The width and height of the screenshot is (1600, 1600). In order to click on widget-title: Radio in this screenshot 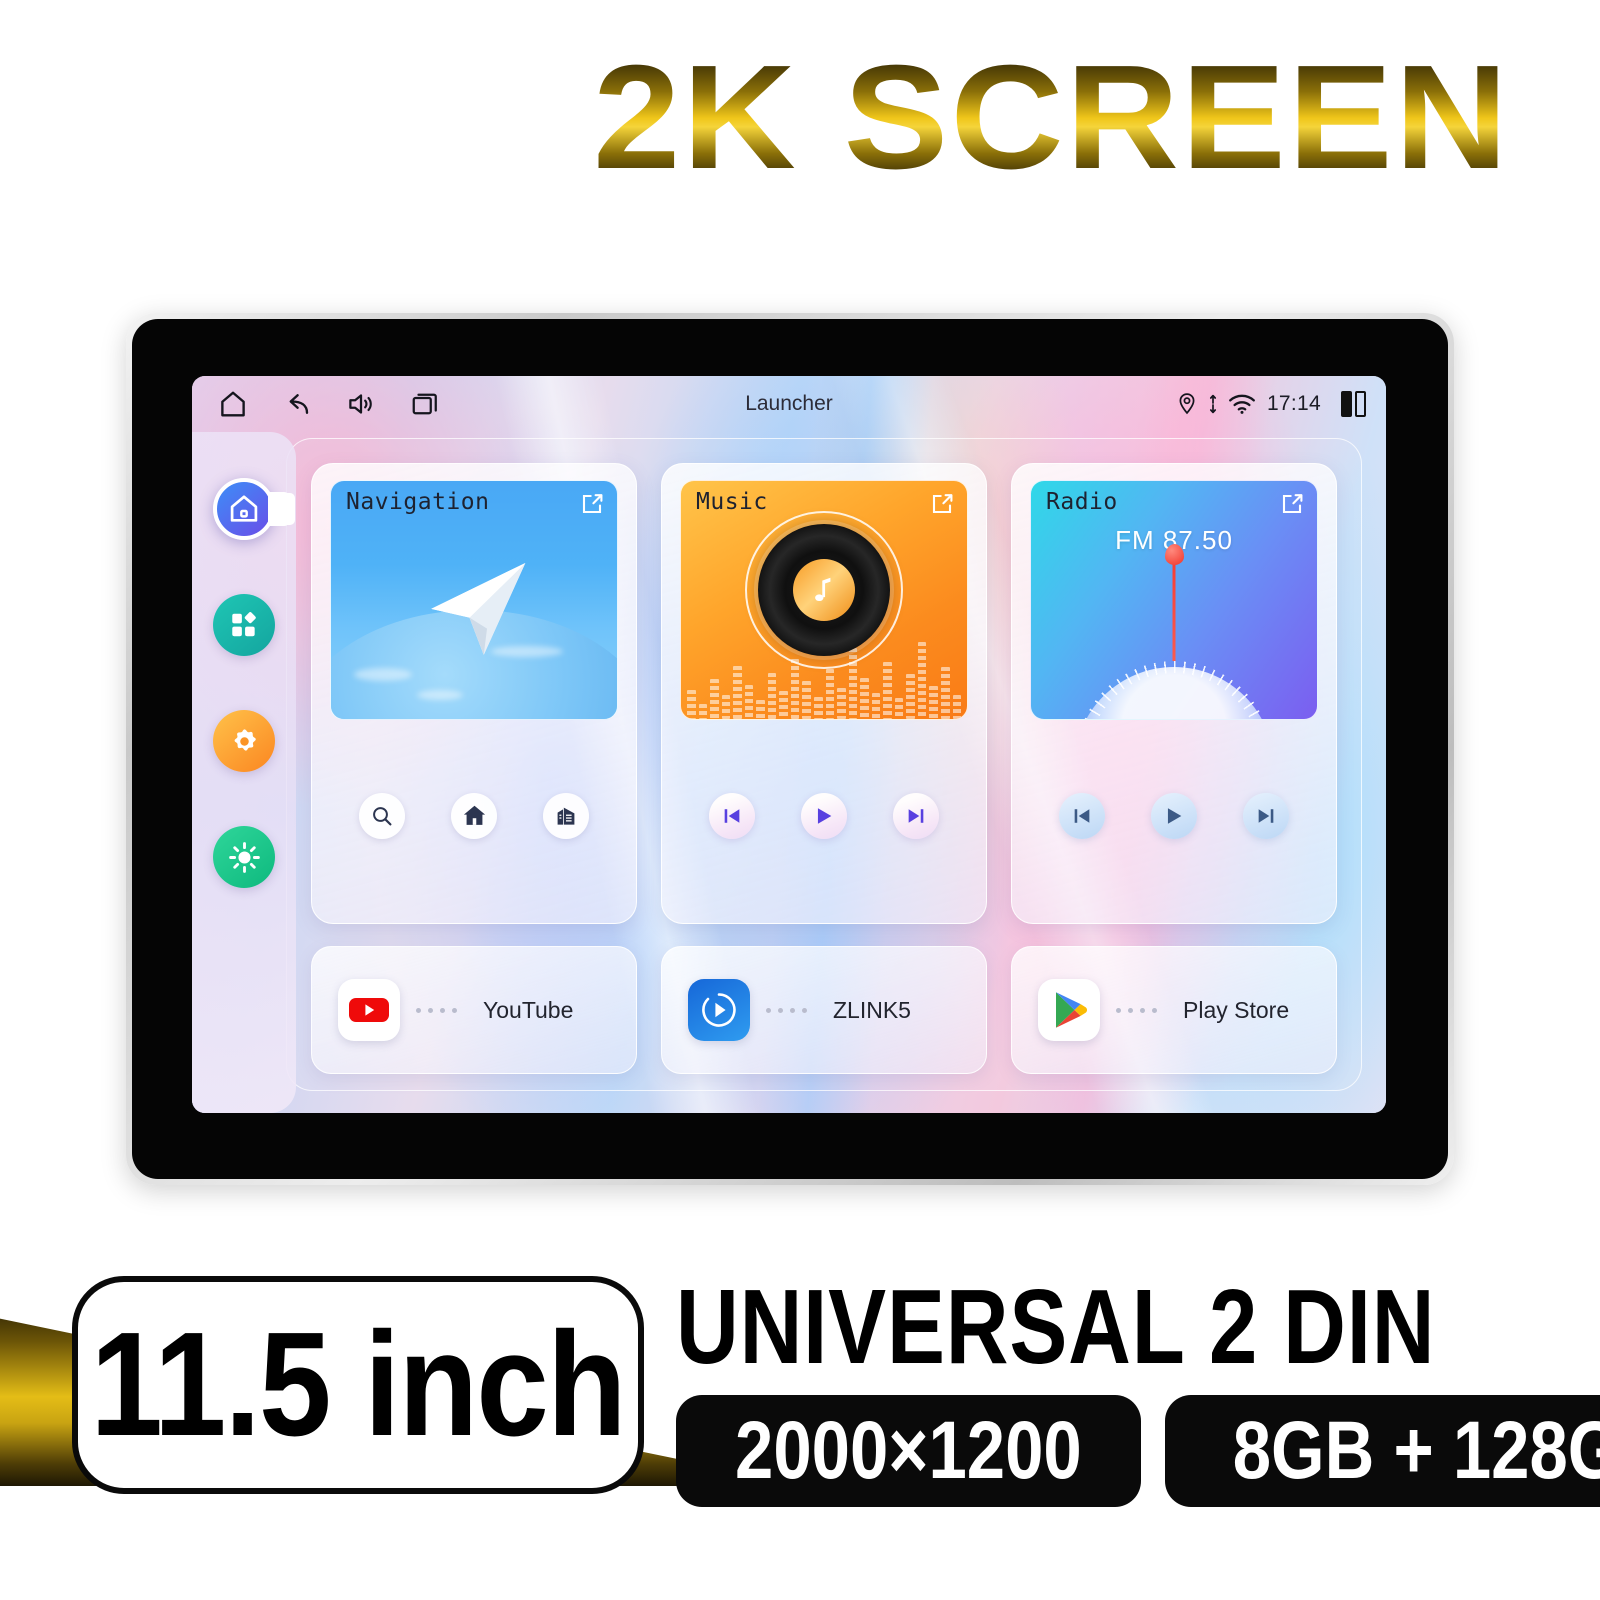, I will do `click(1082, 502)`.